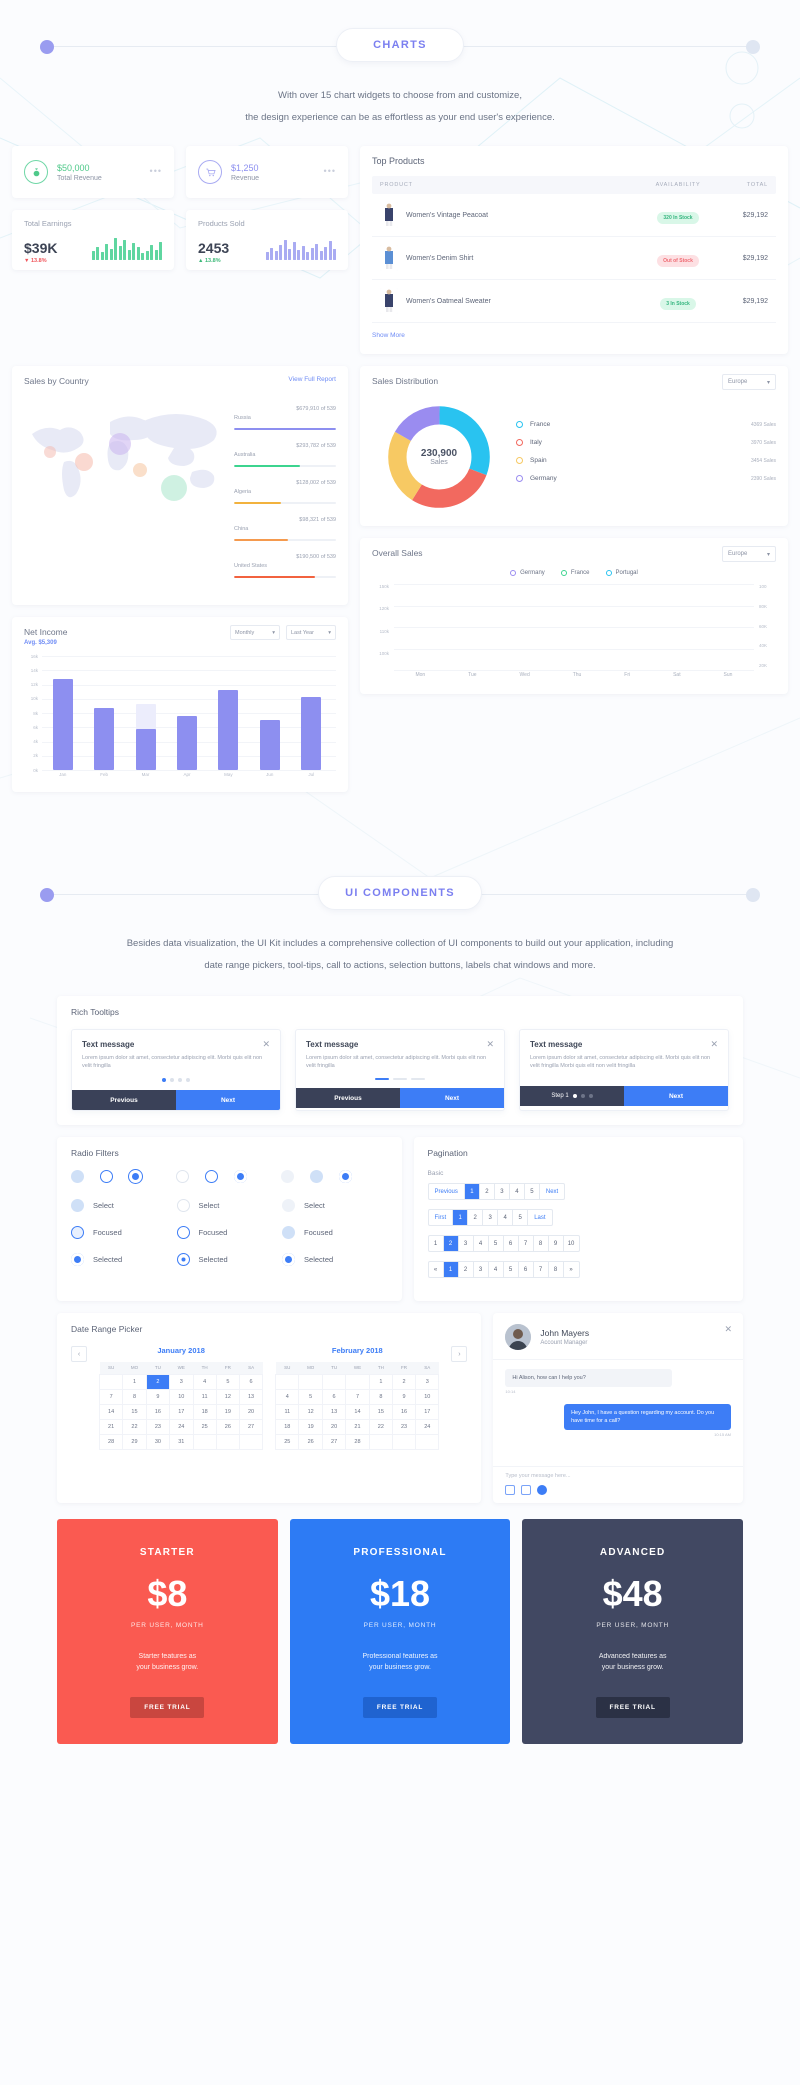 This screenshot has height=2085, width=800. I want to click on radio-row: Focused, so click(229, 1232).